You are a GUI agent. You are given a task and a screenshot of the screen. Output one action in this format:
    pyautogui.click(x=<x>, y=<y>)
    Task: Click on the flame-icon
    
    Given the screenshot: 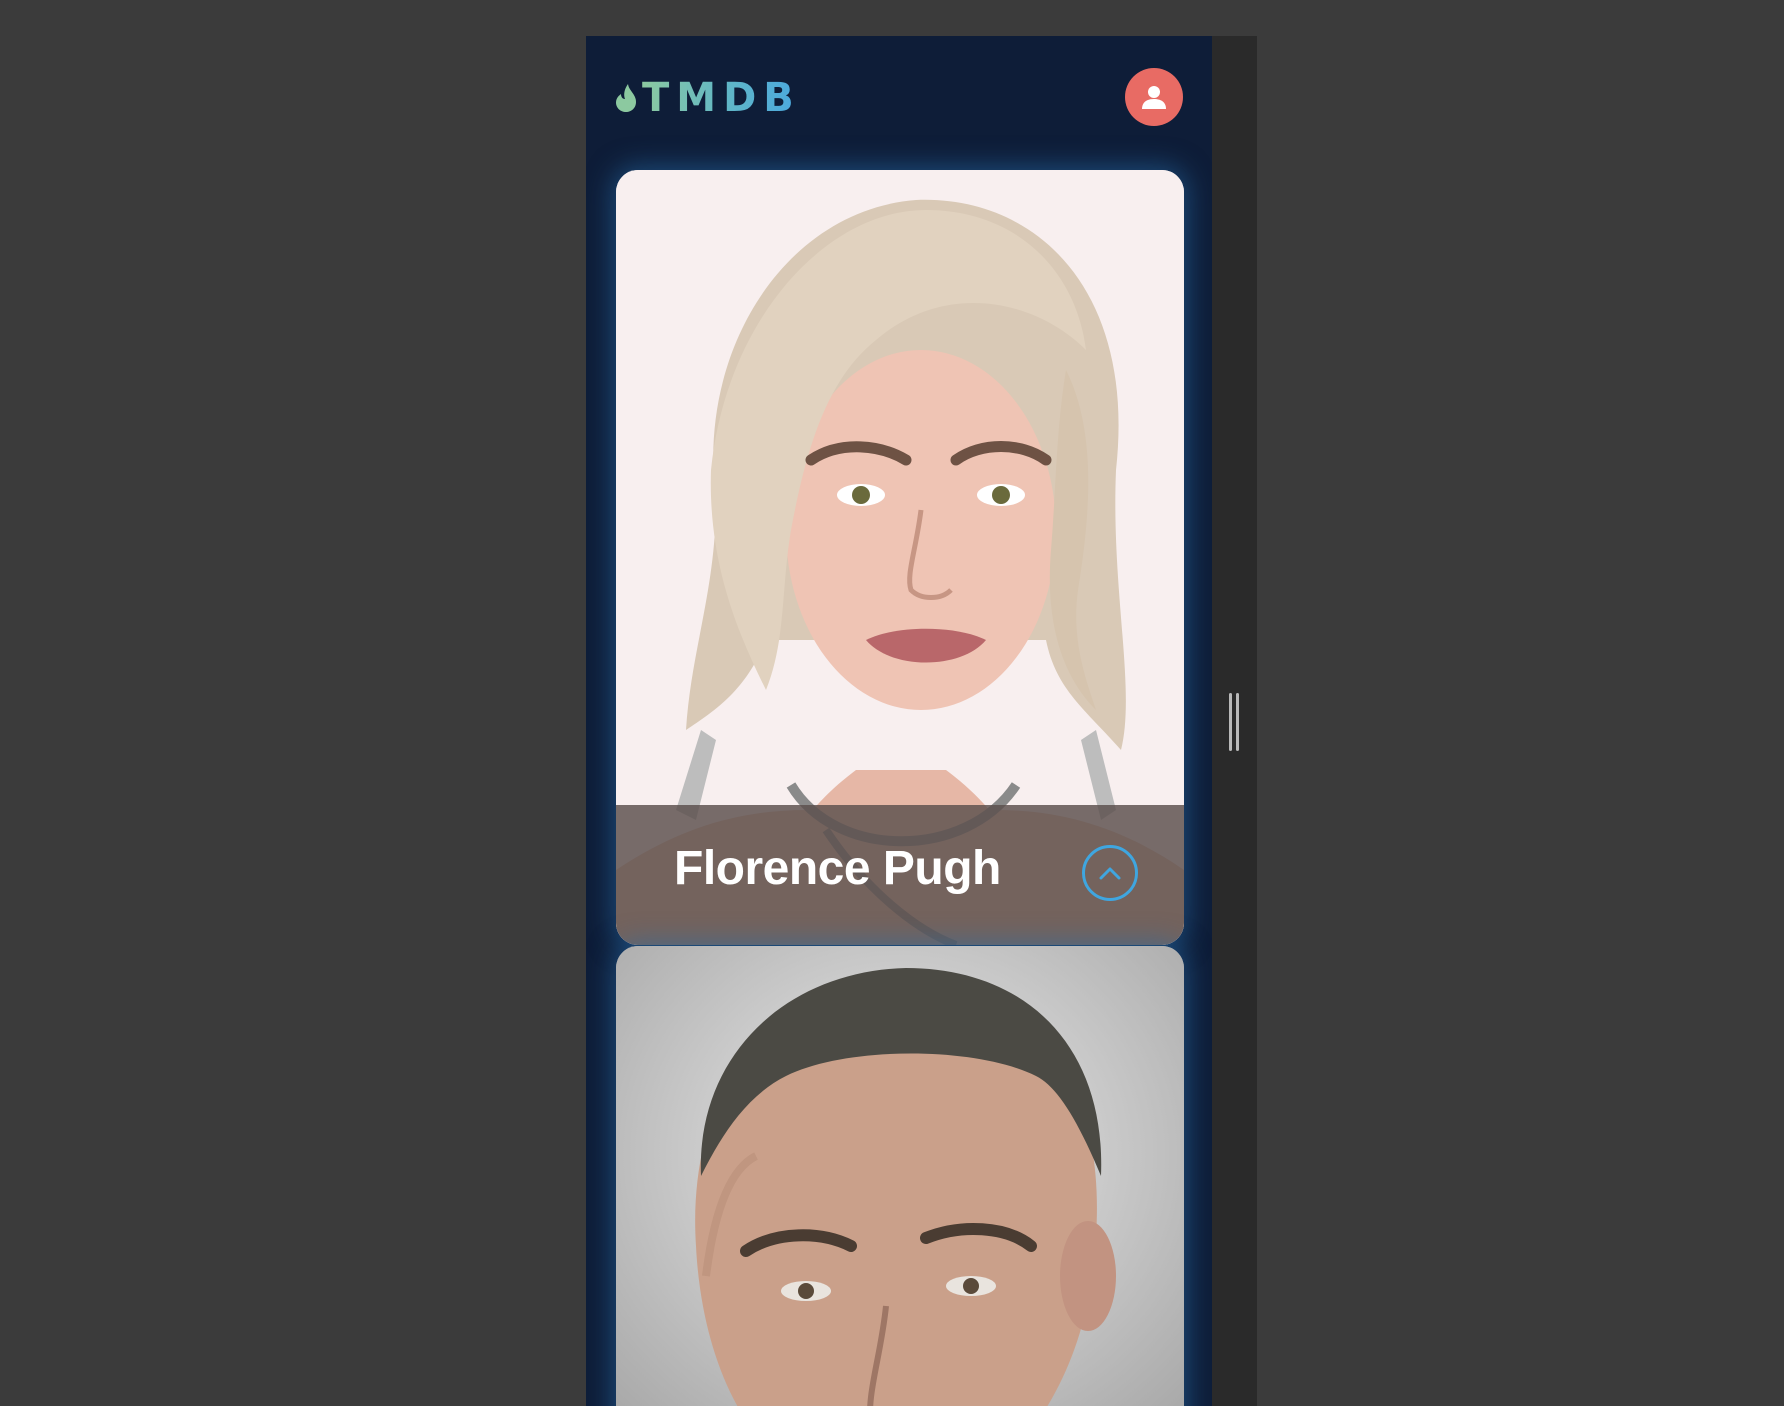 What is the action you would take?
    pyautogui.click(x=626, y=98)
    